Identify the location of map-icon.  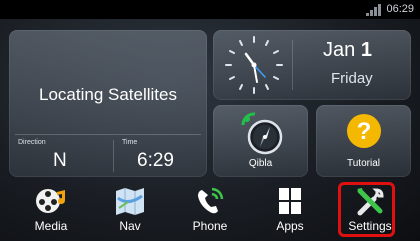
(130, 201).